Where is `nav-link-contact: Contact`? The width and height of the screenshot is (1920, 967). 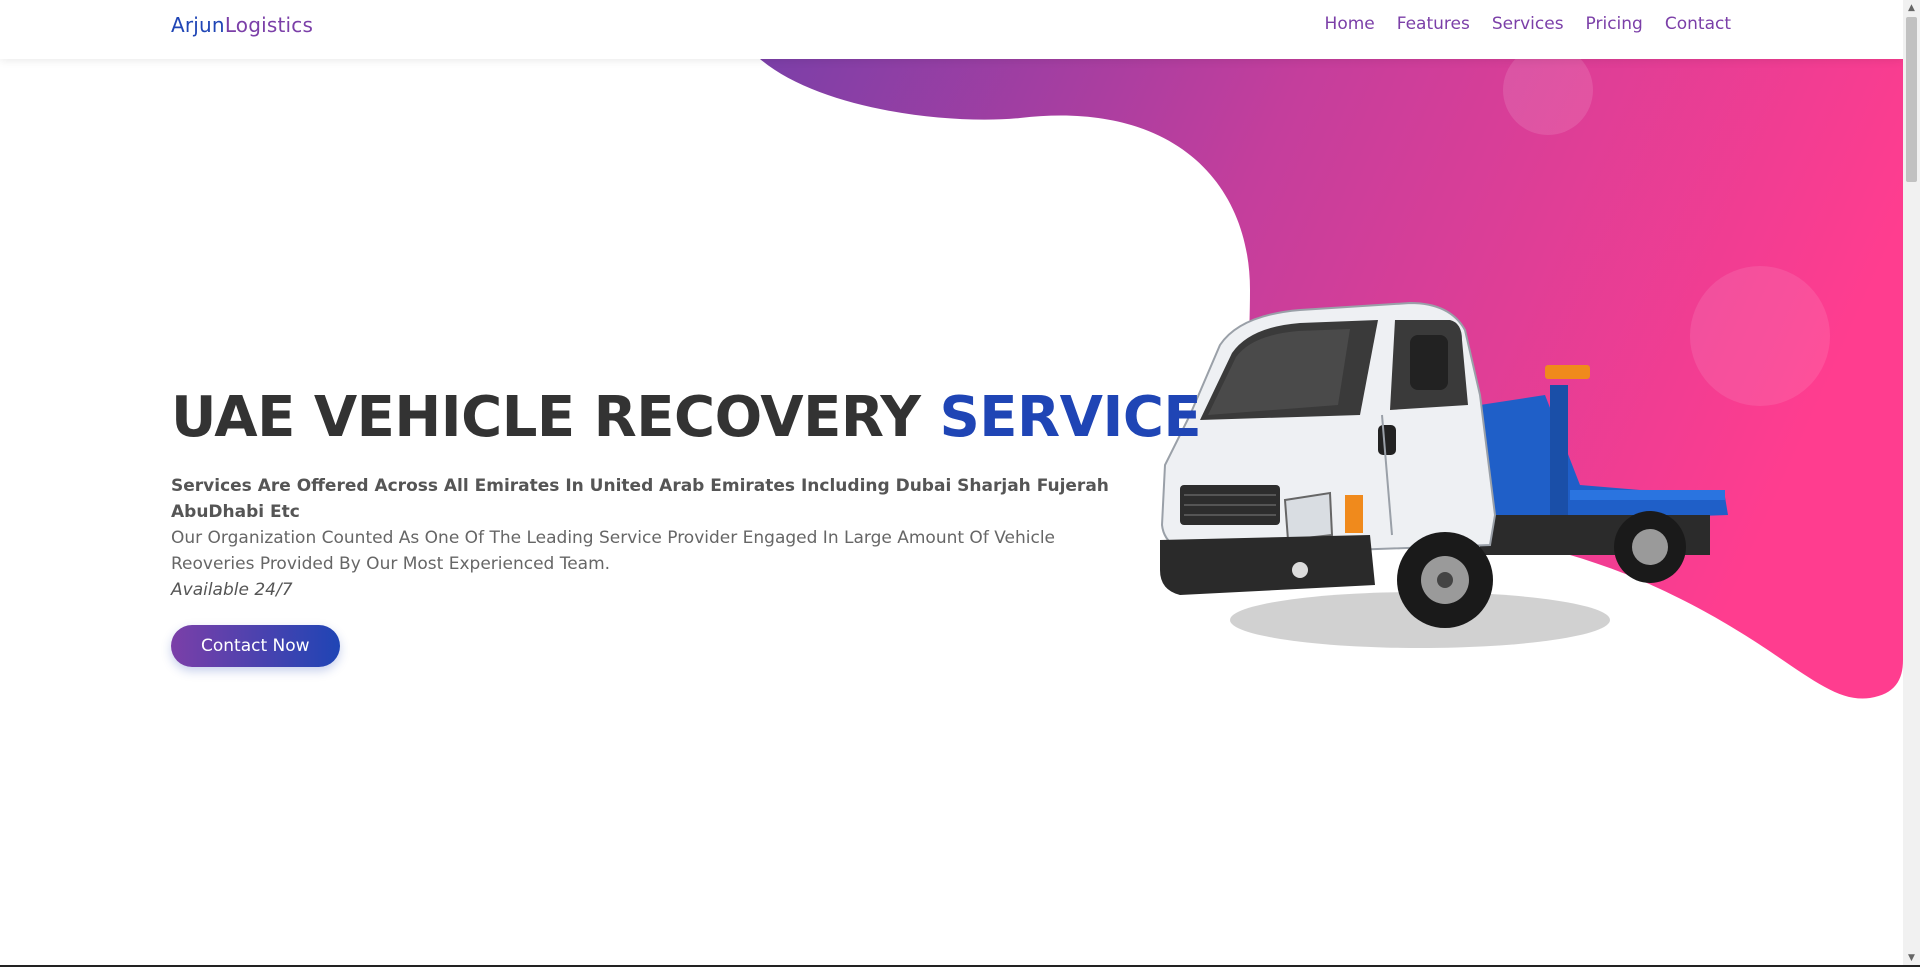
nav-link-contact: Contact is located at coordinates (1698, 24).